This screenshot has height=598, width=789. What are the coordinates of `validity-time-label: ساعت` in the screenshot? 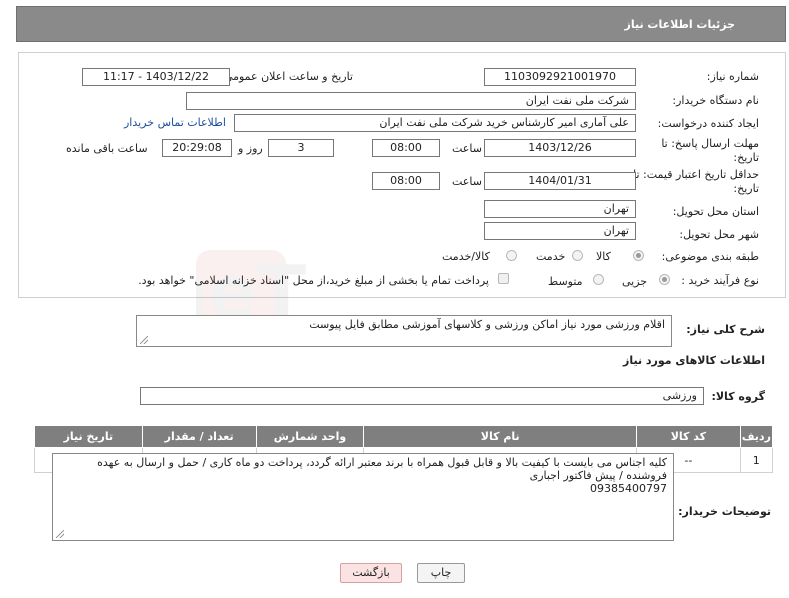 It's located at (467, 181).